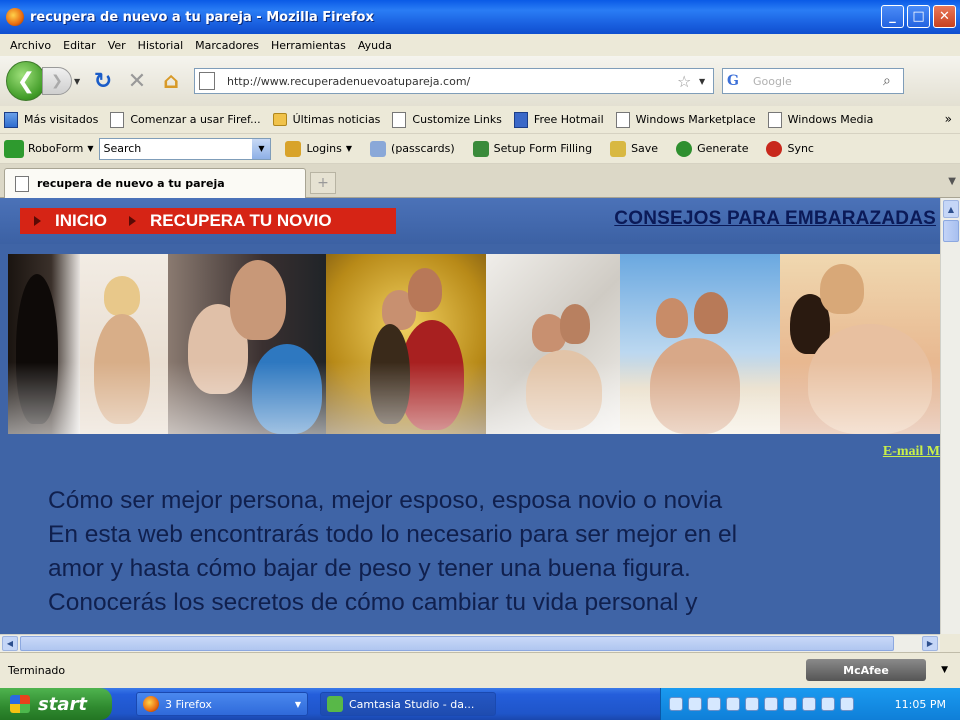 The width and height of the screenshot is (960, 720). I want to click on bookmark-windows-media: Windows Media, so click(820, 119).